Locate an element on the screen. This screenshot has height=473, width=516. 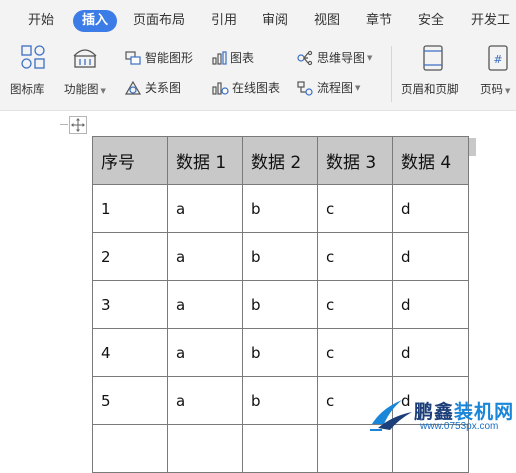
table-row: 3 a b c d is located at coordinates (280, 304).